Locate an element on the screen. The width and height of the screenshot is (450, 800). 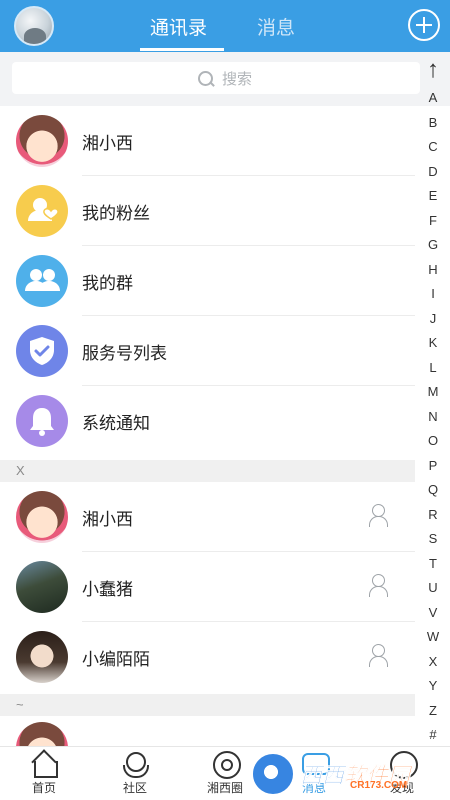
circle-icon is located at coordinates (226, 765).